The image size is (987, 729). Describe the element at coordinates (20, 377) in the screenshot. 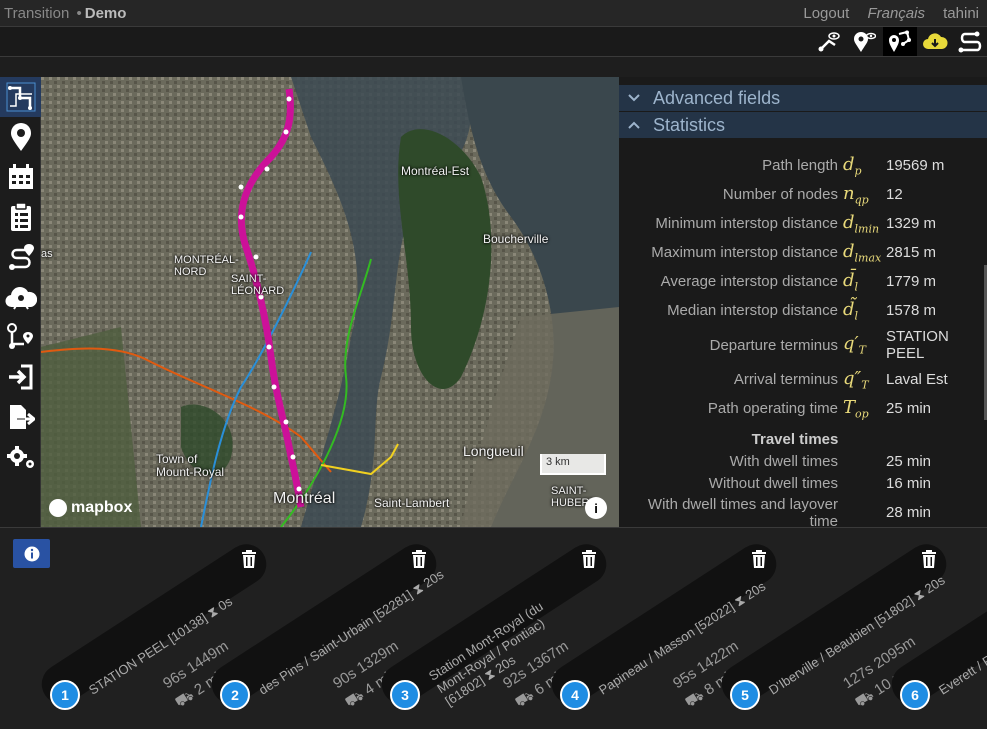

I see `import-icon` at that location.